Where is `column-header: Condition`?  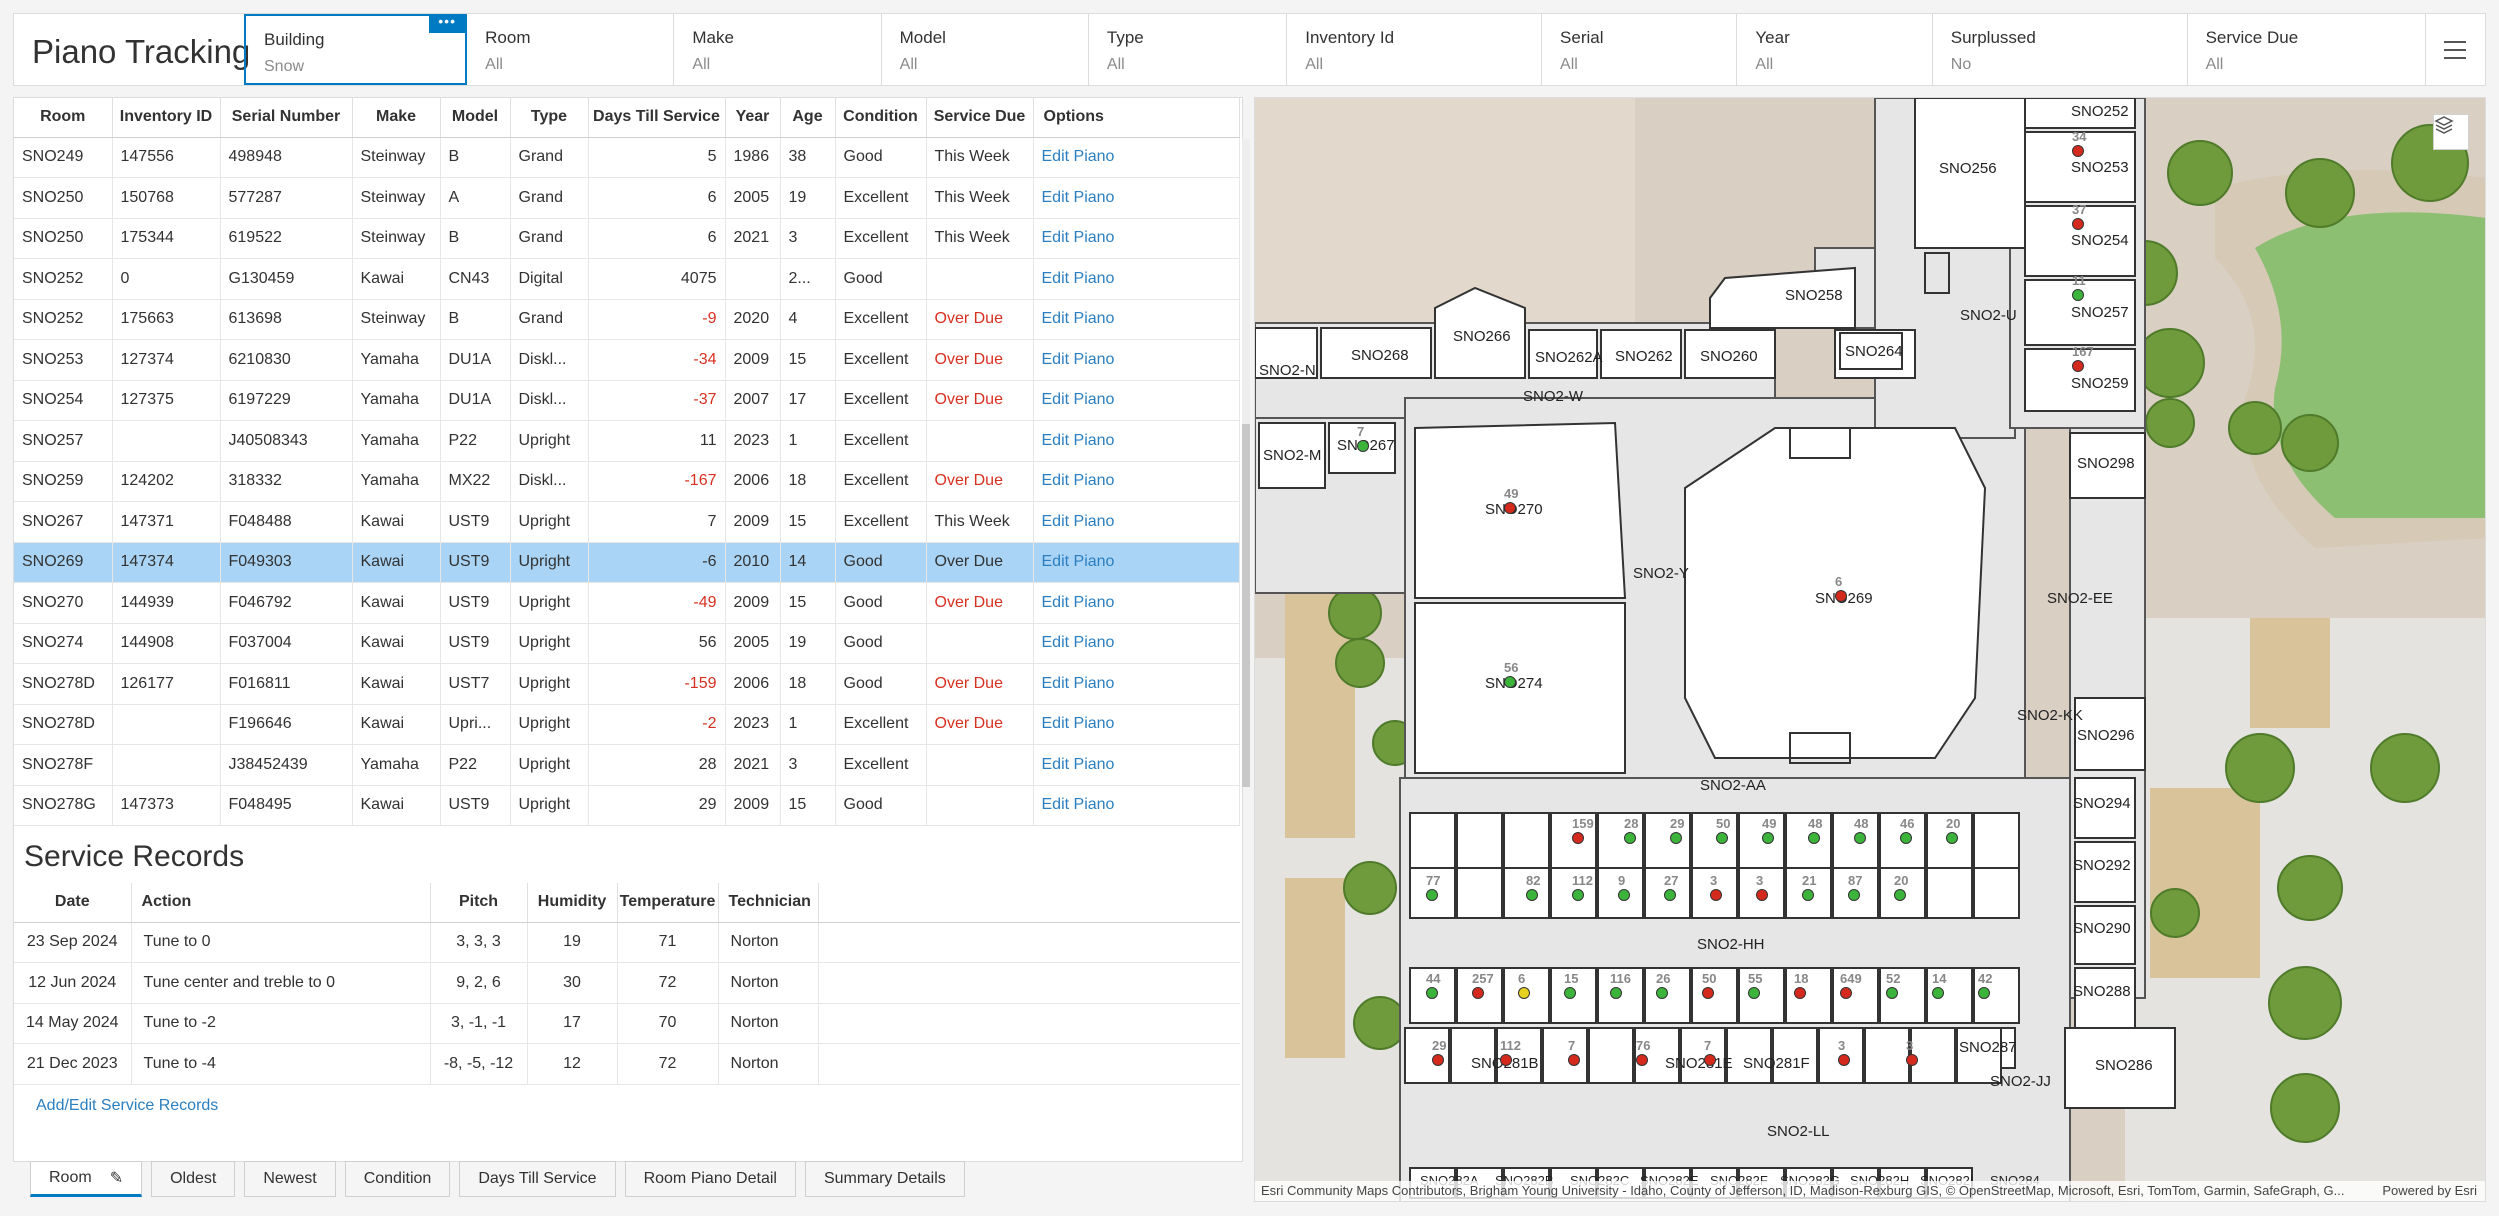
column-header: Condition is located at coordinates (881, 118).